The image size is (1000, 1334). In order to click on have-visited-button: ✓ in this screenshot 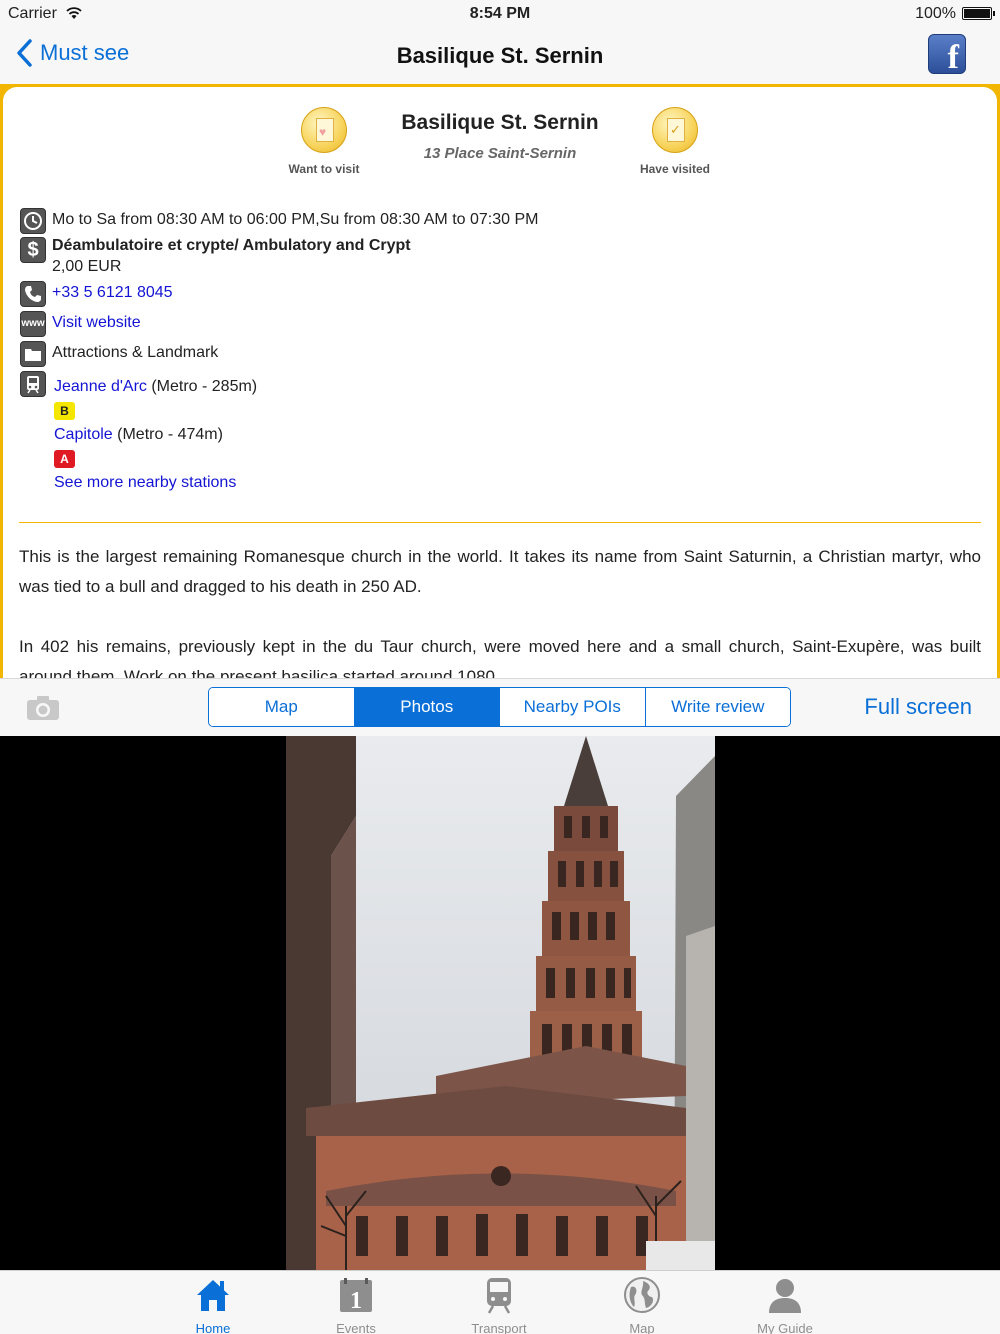, I will do `click(675, 130)`.